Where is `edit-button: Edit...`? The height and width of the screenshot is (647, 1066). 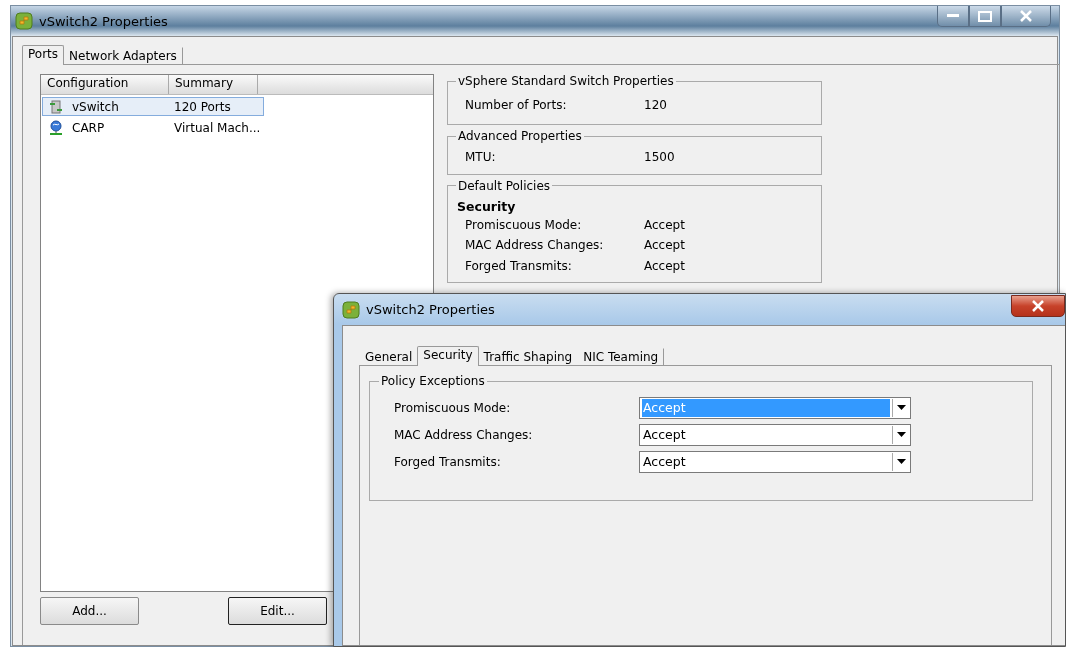 edit-button: Edit... is located at coordinates (277, 611).